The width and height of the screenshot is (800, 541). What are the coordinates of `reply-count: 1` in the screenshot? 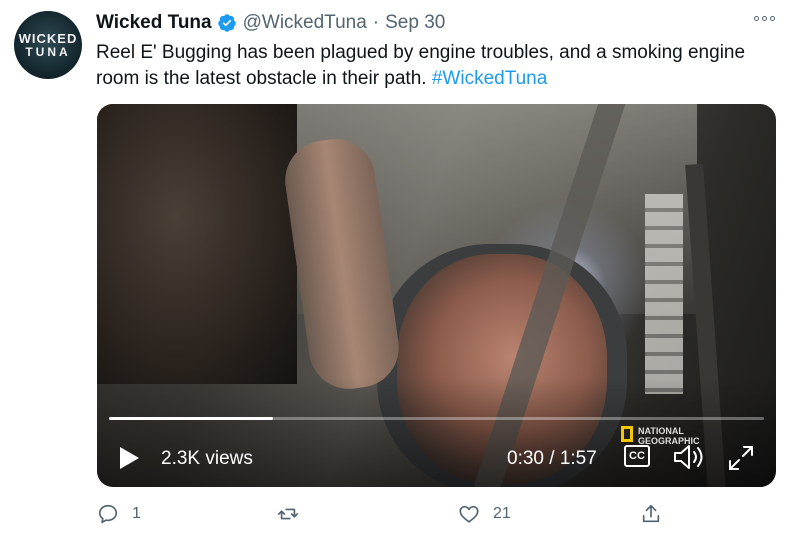 It's located at (136, 513).